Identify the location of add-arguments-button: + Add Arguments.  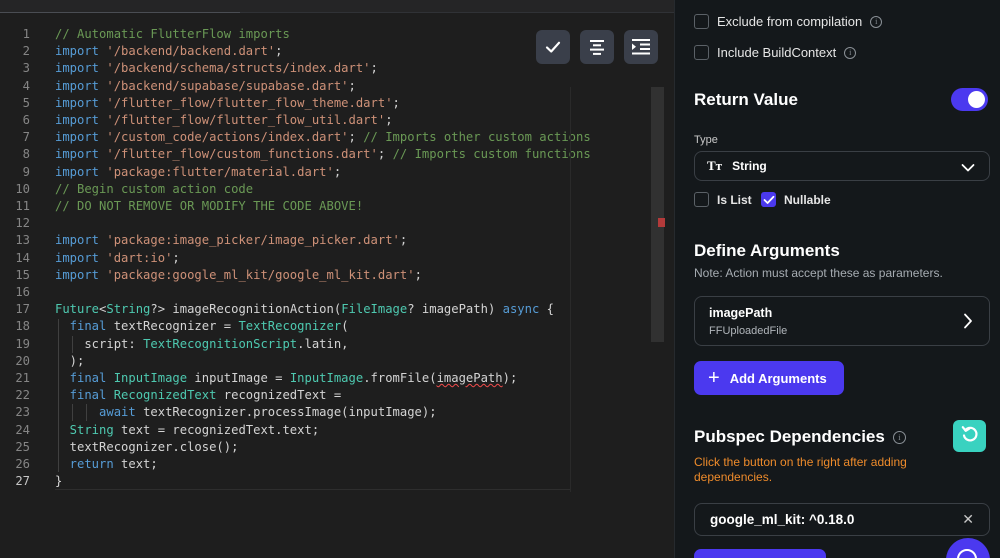
(769, 378).